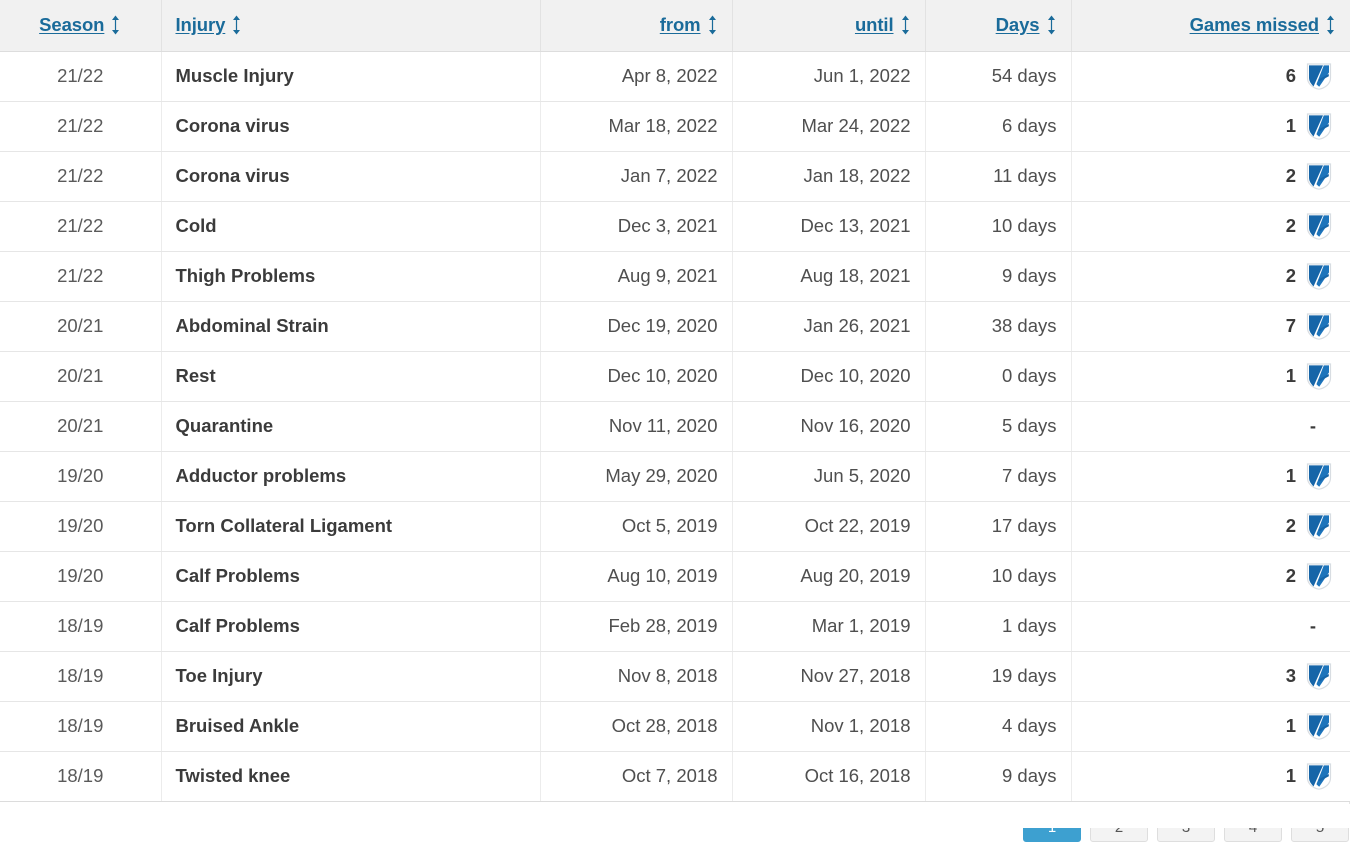  I want to click on column-header-injury: Injury, so click(351, 26).